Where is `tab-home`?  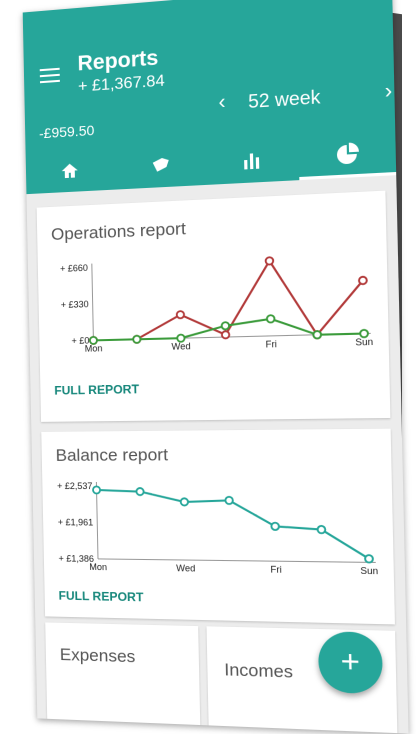
tab-home is located at coordinates (70, 170).